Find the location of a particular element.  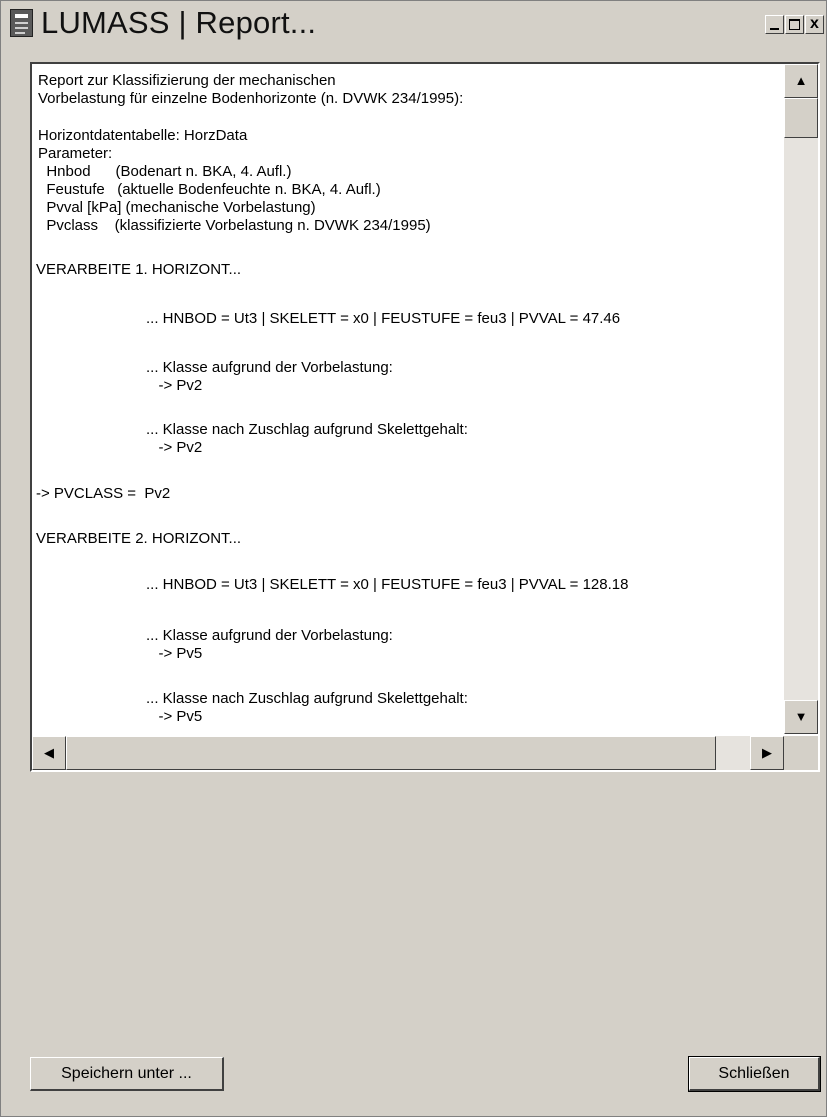

report-line: Pvval [kPa] (mechanische Vorbelastung) is located at coordinates (177, 207).